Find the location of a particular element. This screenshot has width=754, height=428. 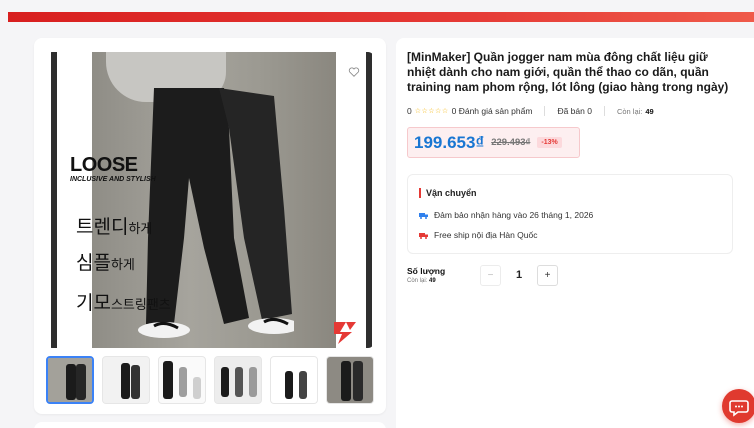

rating-value: 0 is located at coordinates (409, 111).